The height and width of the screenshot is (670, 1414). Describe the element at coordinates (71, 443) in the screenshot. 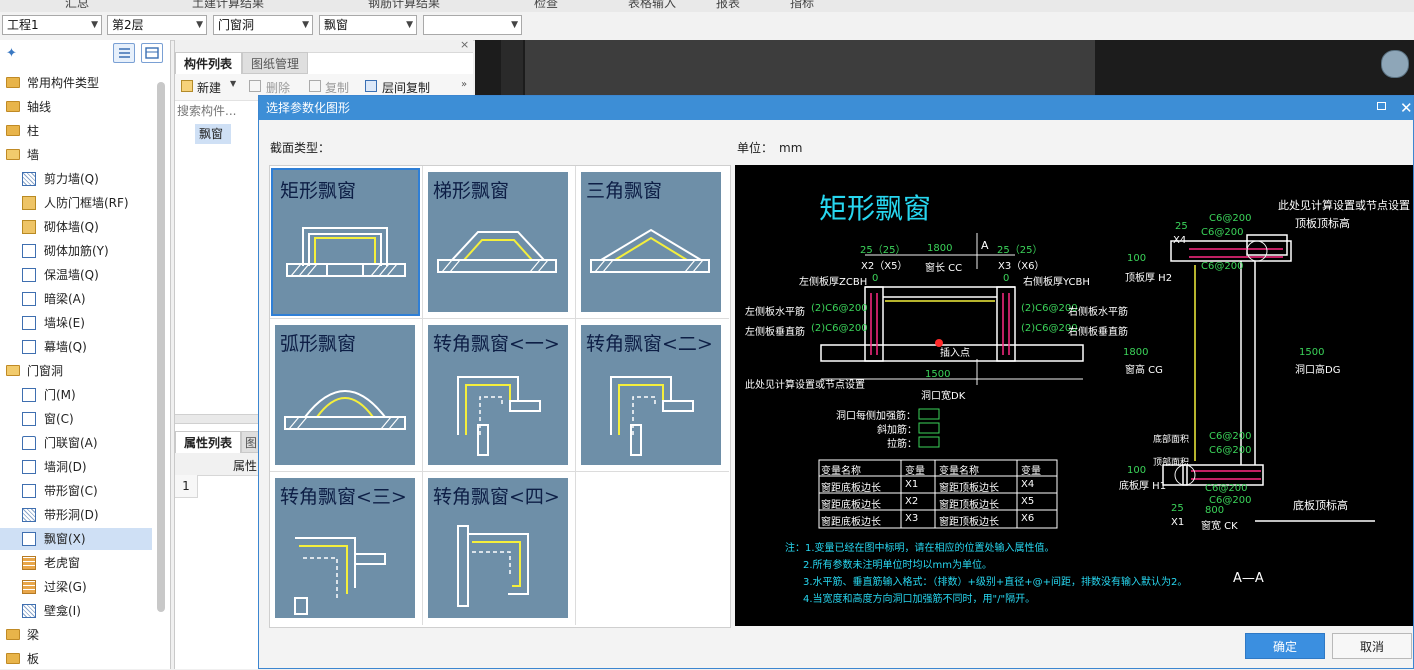

I see `sidebar-item-label: 门联窗(A)` at that location.